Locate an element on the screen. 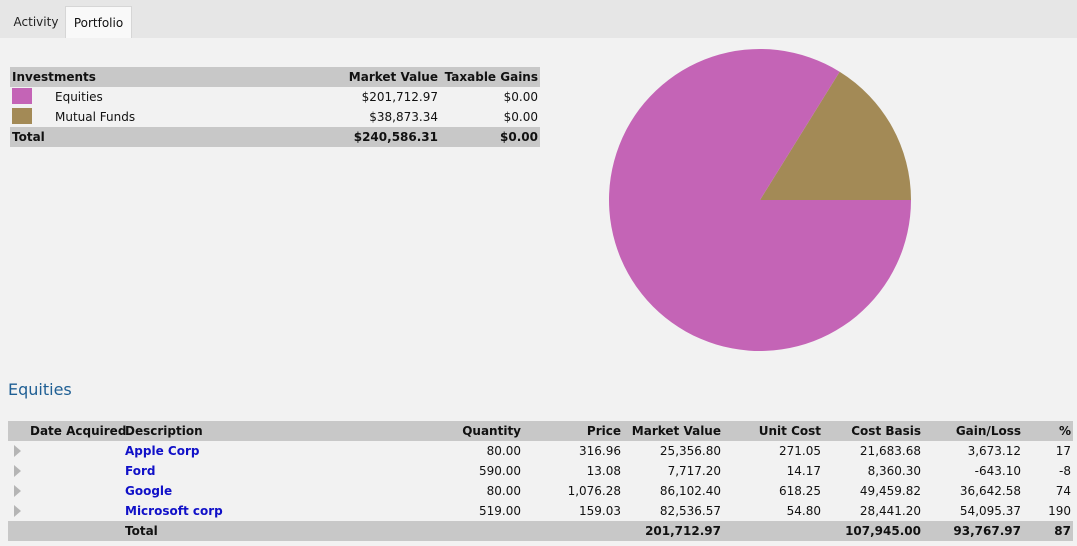 The width and height of the screenshot is (1077, 546). summary-total-market-value: $240,586.31 is located at coordinates (395, 137).